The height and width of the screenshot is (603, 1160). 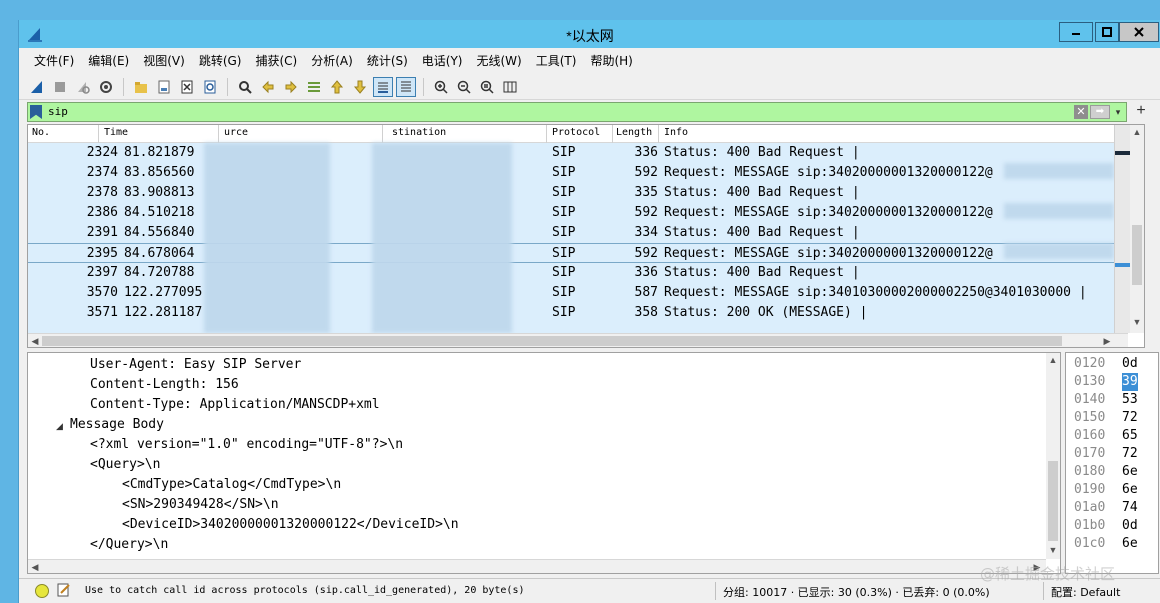 What do you see at coordinates (108, 60) in the screenshot?
I see `menu-edit: 编辑(E)` at bounding box center [108, 60].